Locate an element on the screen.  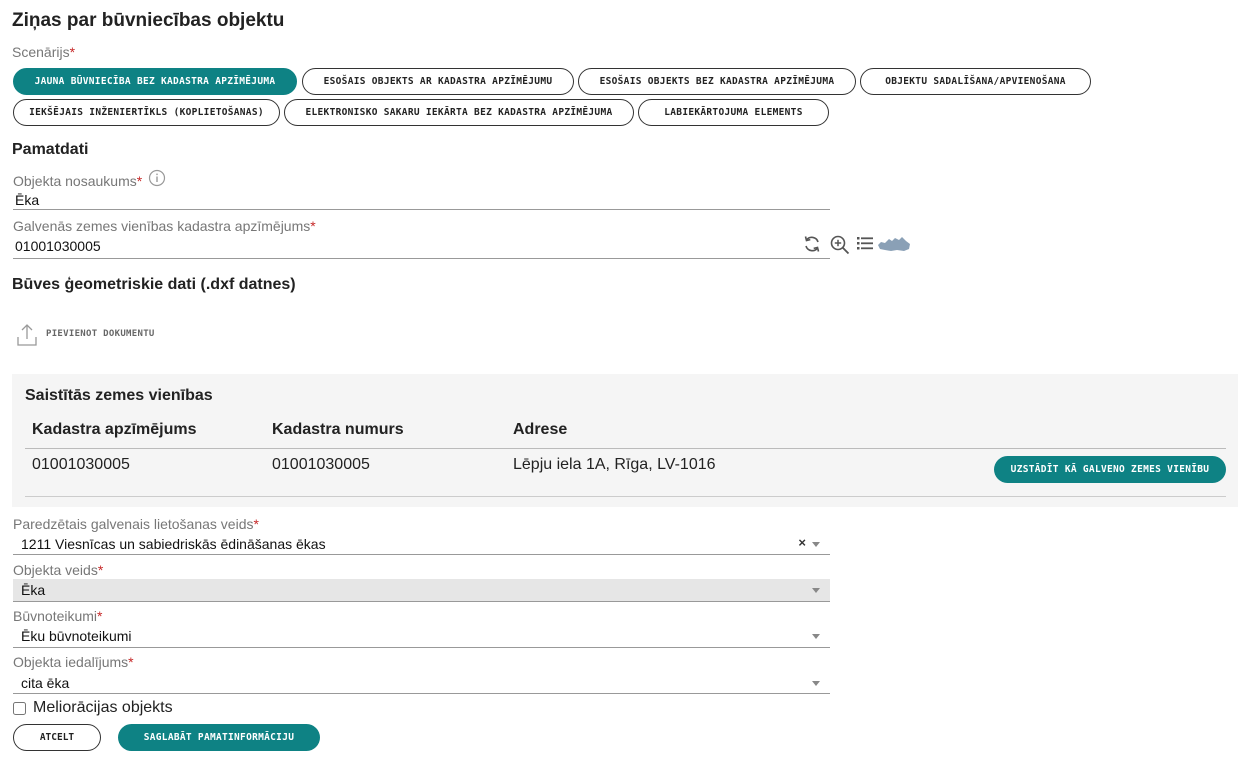
refresh-icon is located at coordinates (812, 244).